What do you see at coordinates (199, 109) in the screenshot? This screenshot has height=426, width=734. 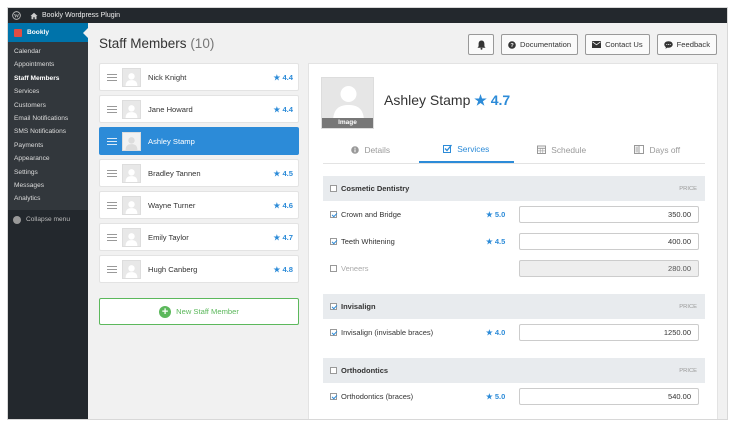 I see `staff-item: Jane Howard ★ 4.4` at bounding box center [199, 109].